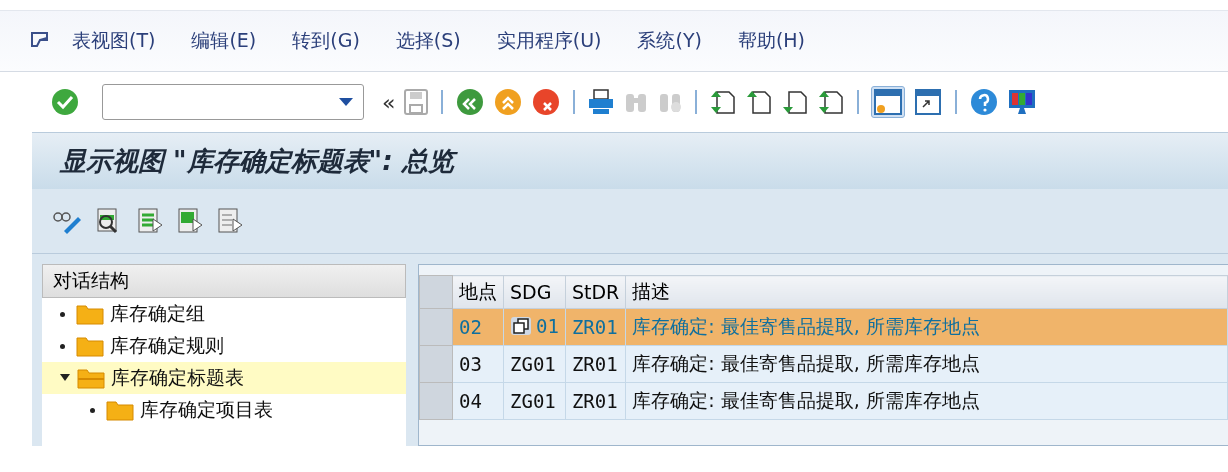  Describe the element at coordinates (546, 102) in the screenshot. I see `cancel-icon` at that location.